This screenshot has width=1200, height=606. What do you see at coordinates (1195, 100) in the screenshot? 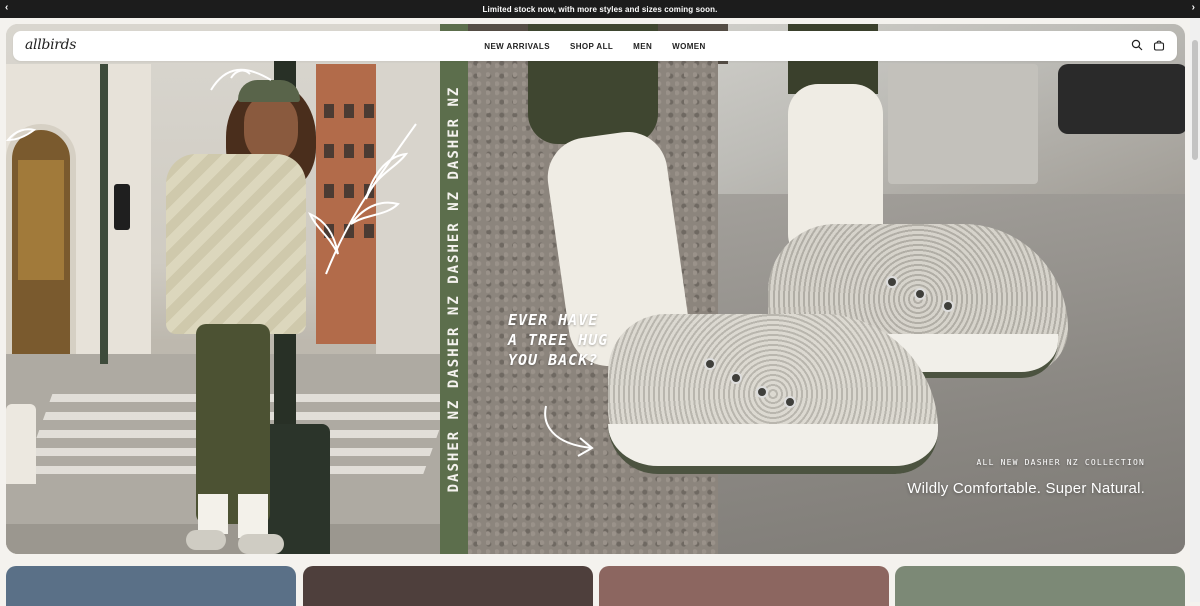
I see `scrollbar-thumb` at bounding box center [1195, 100].